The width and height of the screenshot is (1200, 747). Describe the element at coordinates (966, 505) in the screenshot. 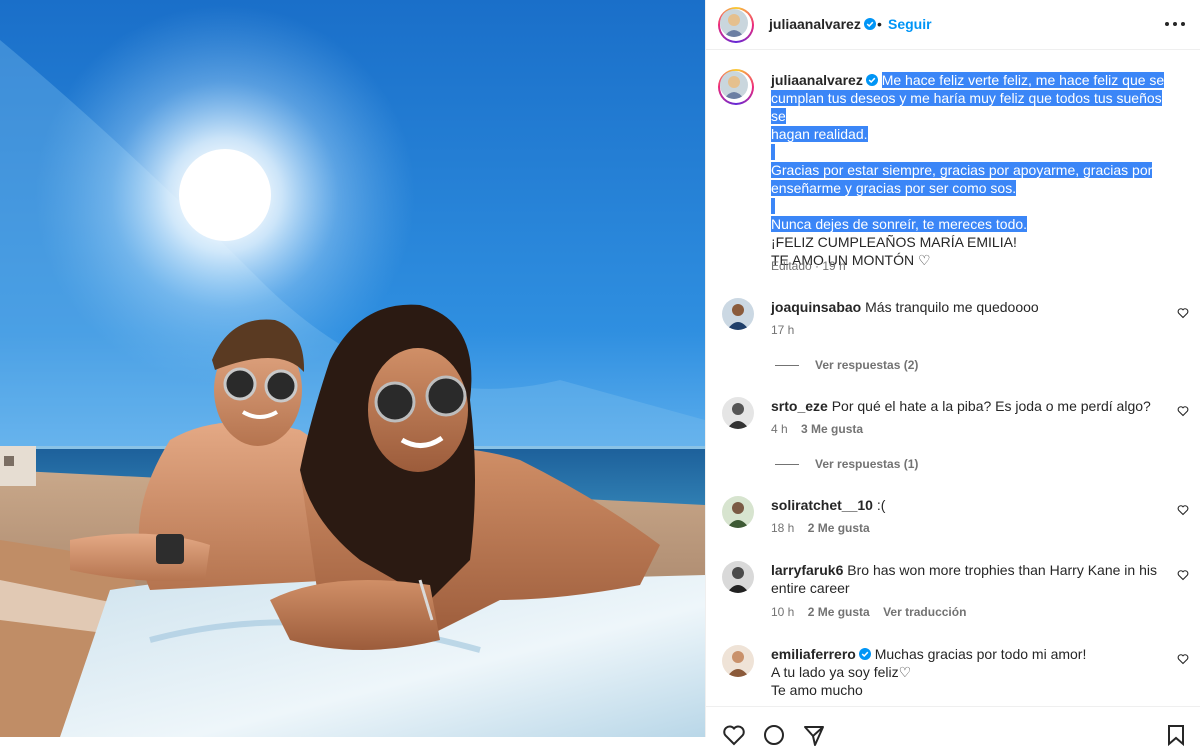

I see `comment-body: soliratchet__10 :(` at that location.